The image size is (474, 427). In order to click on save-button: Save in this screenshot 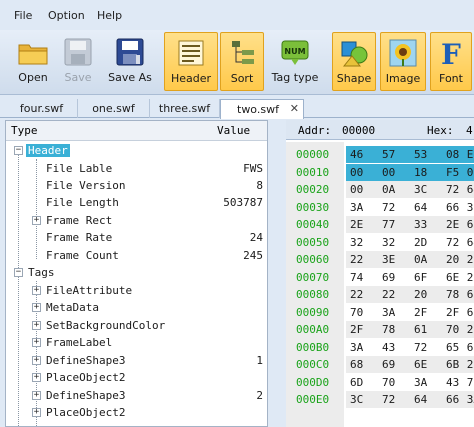, I will do `click(78, 61)`.